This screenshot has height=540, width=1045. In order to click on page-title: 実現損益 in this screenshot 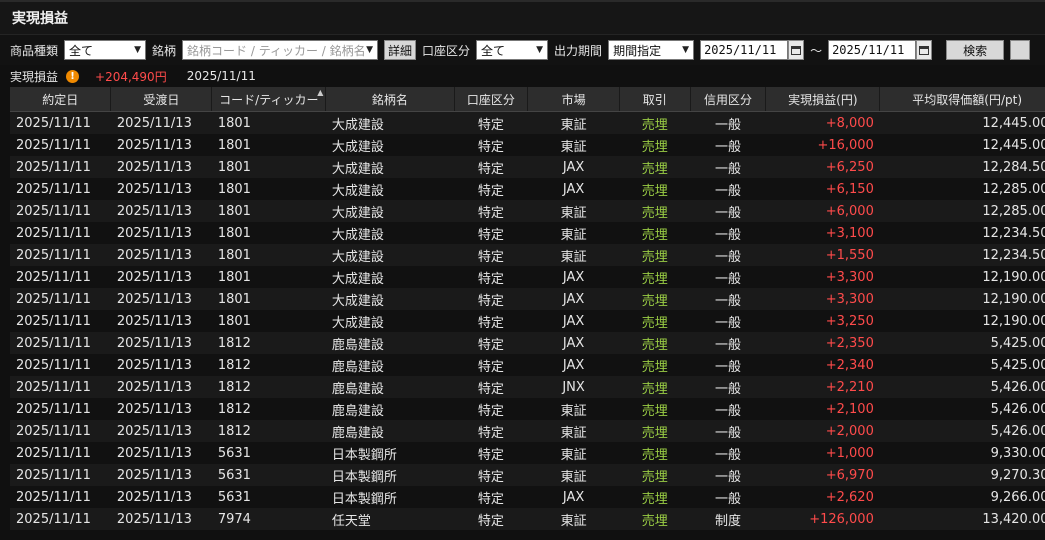, I will do `click(40, 19)`.